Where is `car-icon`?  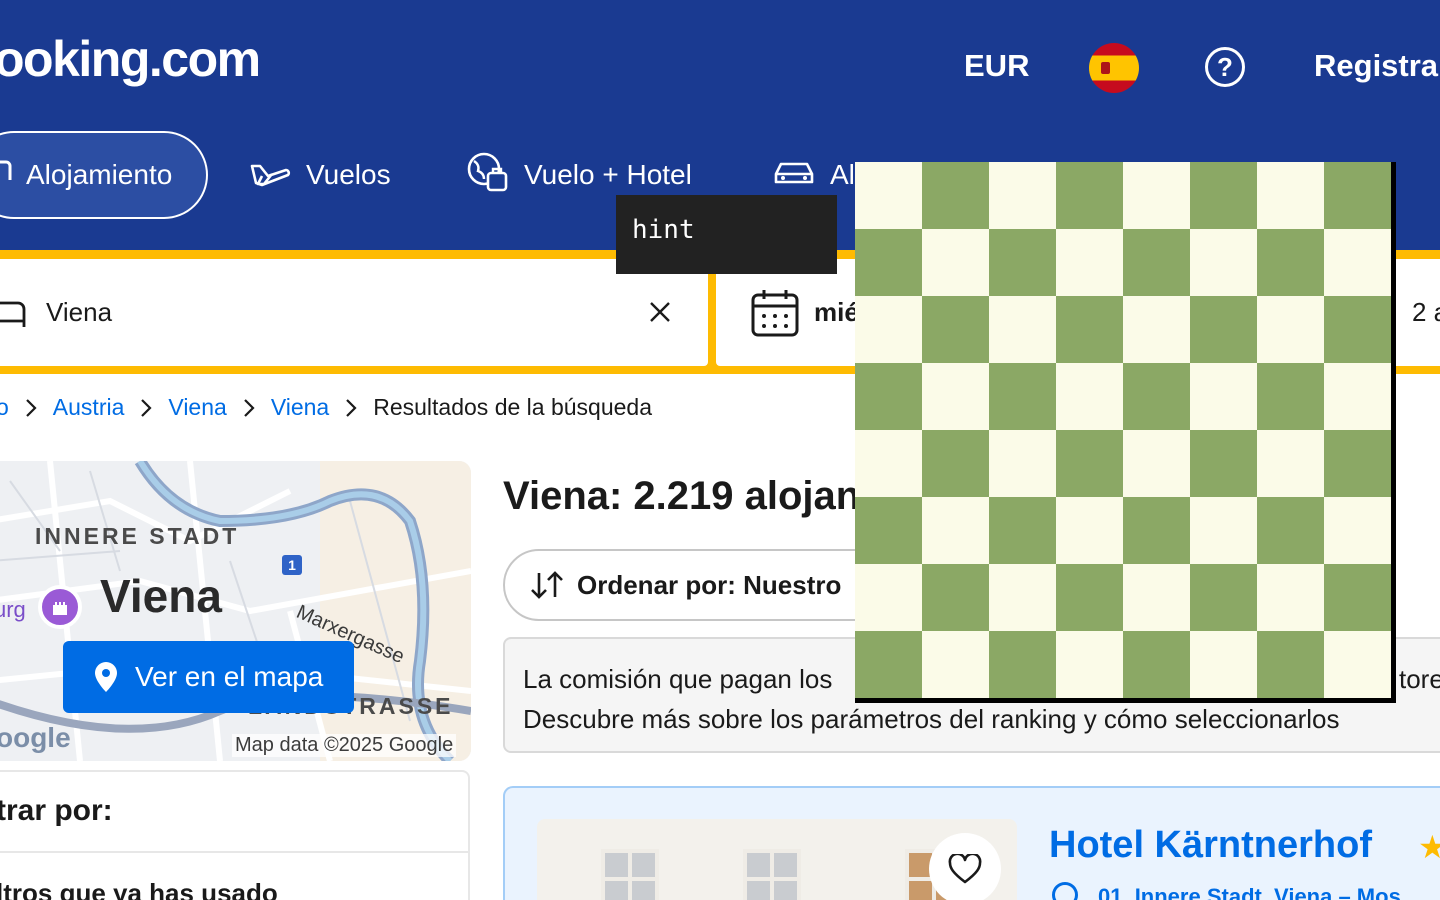
car-icon is located at coordinates (801, 175).